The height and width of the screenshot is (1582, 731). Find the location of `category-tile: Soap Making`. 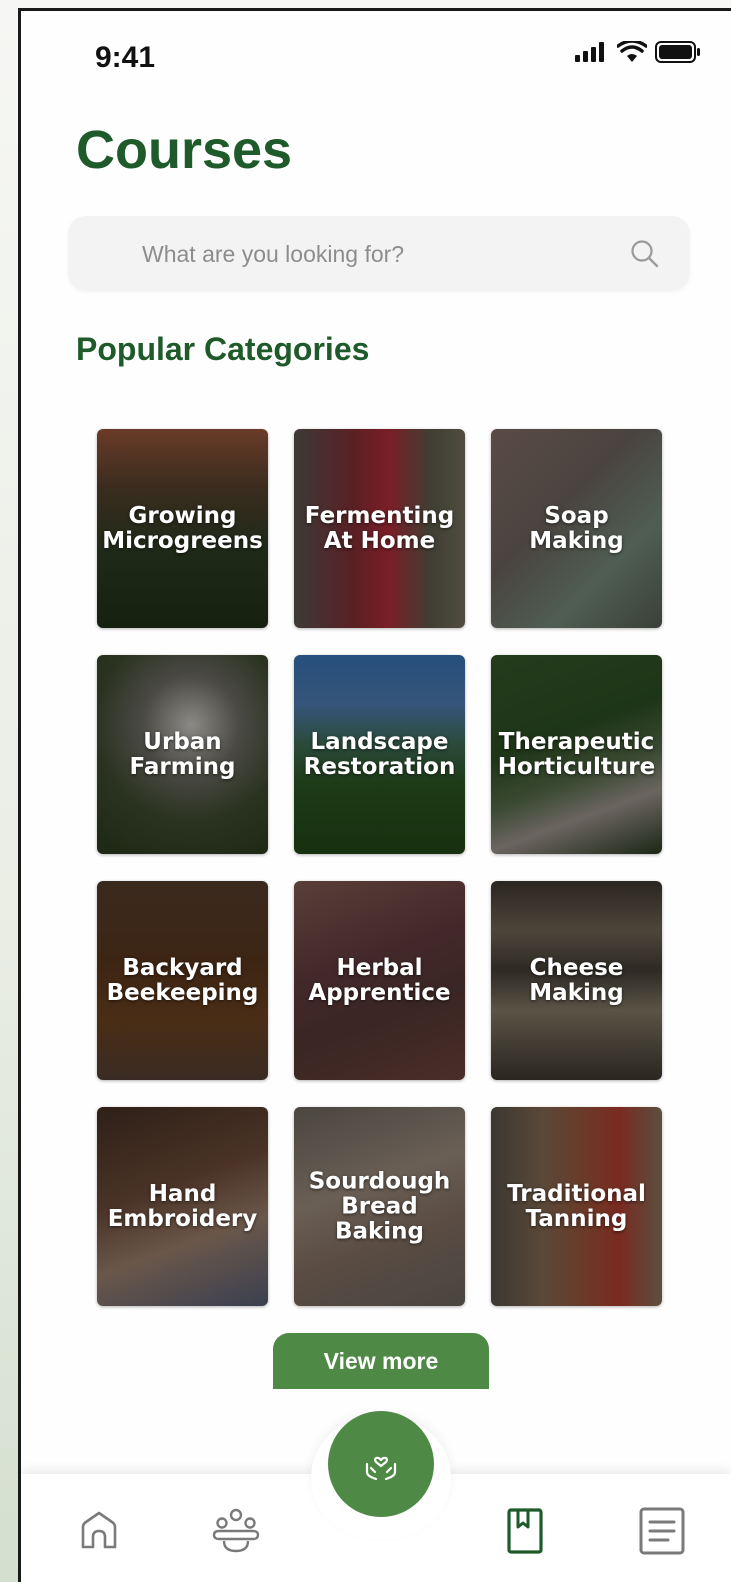

category-tile: Soap Making is located at coordinates (576, 528).